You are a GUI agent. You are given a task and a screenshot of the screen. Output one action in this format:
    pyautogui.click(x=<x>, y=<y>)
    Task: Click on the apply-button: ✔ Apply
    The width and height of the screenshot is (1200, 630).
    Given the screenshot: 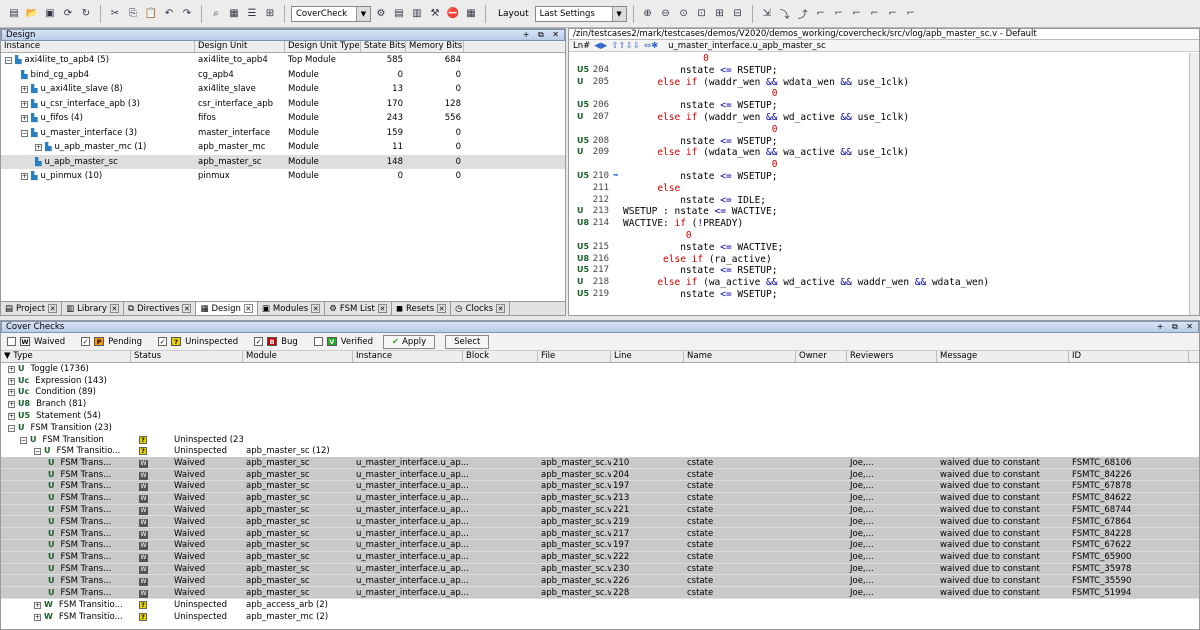 What is the action you would take?
    pyautogui.click(x=409, y=341)
    